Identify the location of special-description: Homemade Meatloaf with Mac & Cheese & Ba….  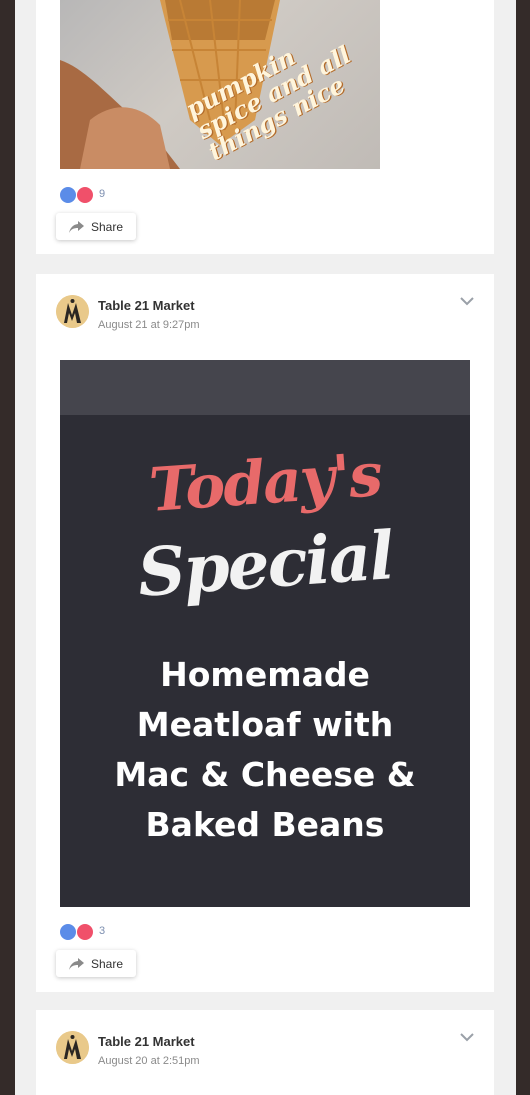
(265, 749).